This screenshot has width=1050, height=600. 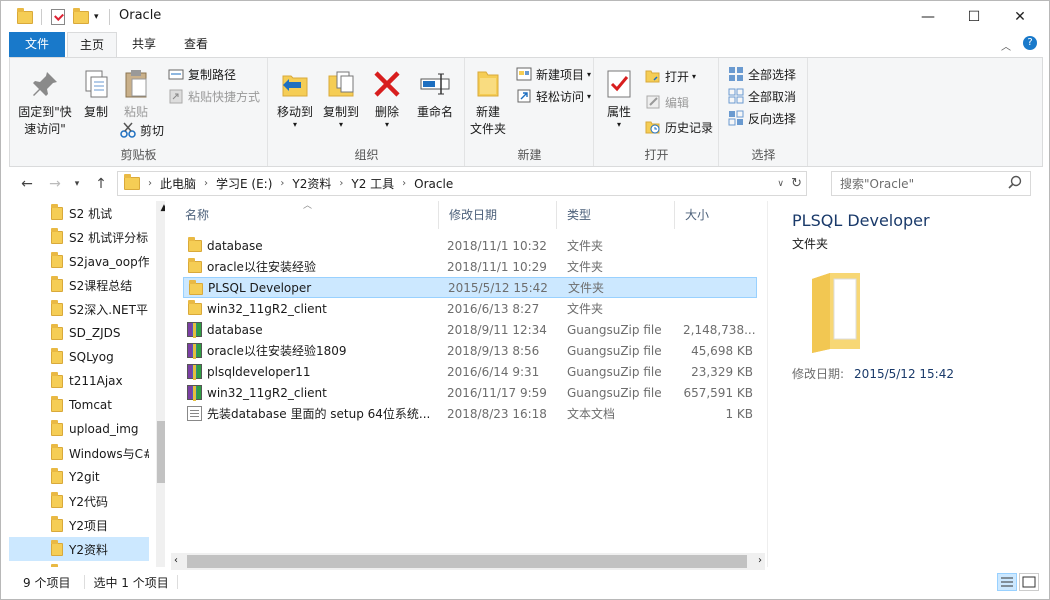 I want to click on up-arrow-icon: ↑, so click(x=101, y=184).